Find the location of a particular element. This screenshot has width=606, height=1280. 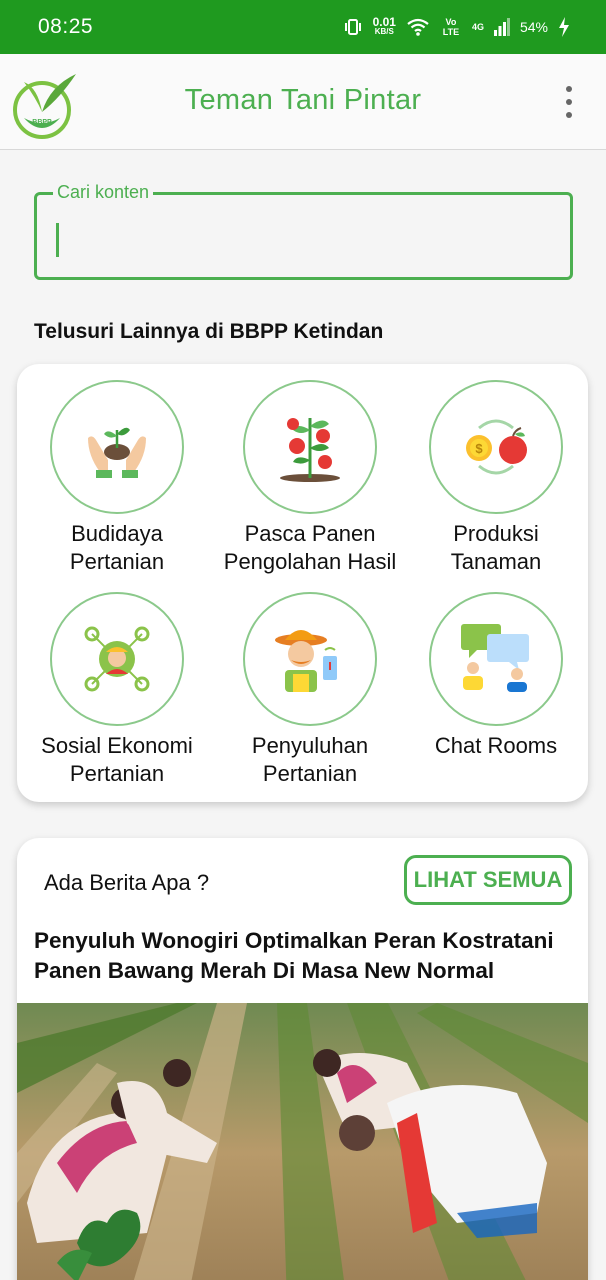

category-pasca-panen: Pasca Panen Pengolahan Hasil is located at coordinates (310, 478).